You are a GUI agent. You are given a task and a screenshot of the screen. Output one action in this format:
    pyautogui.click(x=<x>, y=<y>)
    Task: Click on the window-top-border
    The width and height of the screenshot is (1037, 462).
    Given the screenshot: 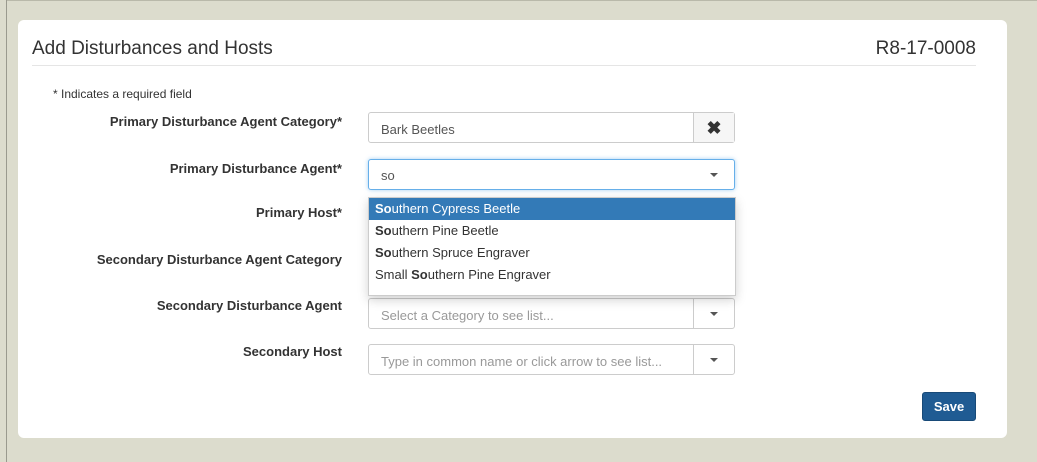 What is the action you would take?
    pyautogui.click(x=518, y=0)
    